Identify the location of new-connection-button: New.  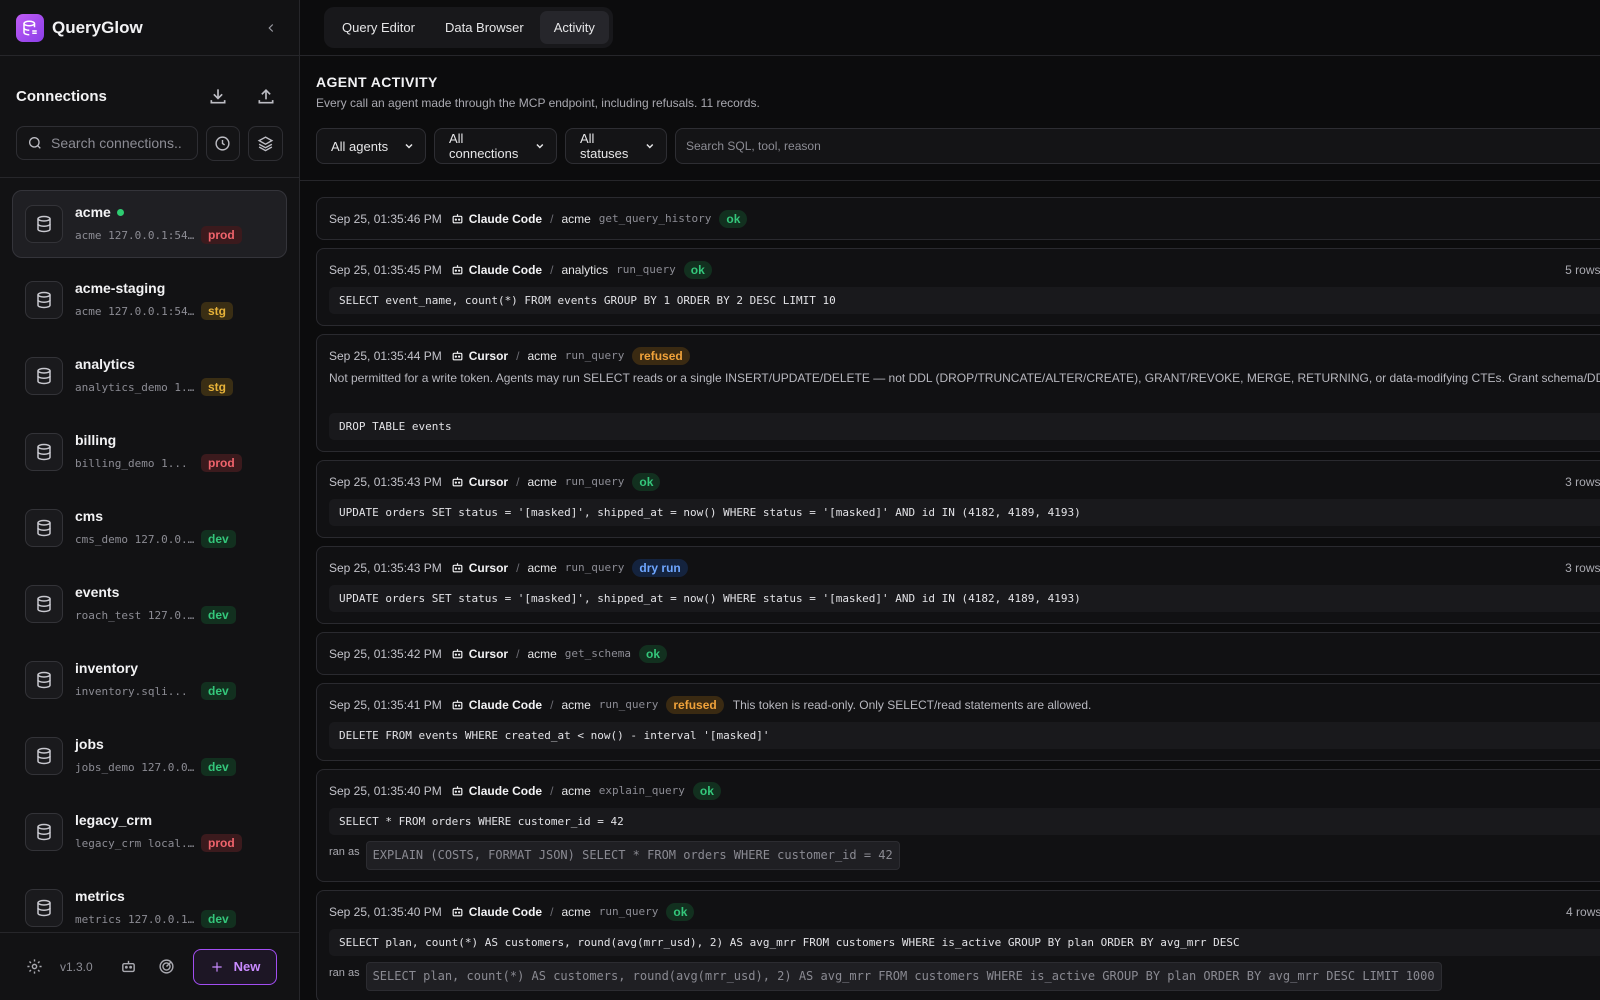
(235, 966).